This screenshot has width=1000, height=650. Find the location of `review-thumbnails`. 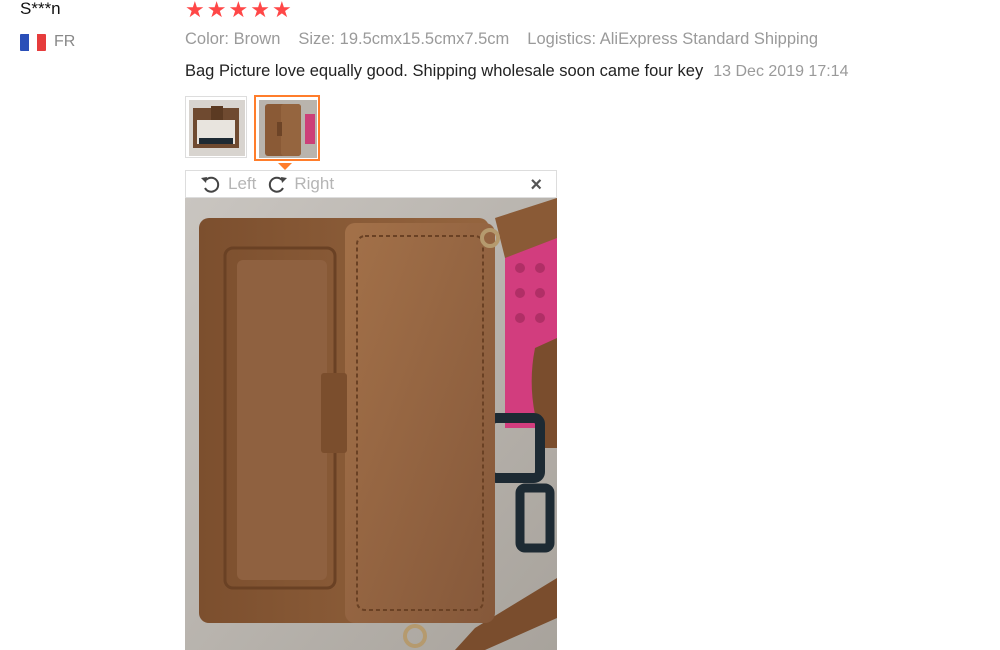

review-thumbnails is located at coordinates (252, 128).